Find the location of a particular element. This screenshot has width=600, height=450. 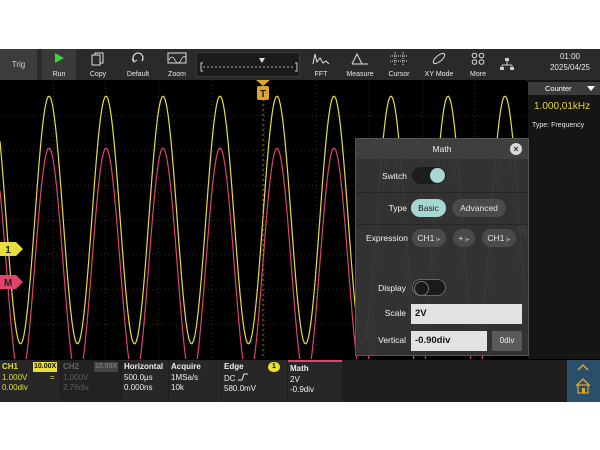

cursor-button: Cursor is located at coordinates (399, 64).